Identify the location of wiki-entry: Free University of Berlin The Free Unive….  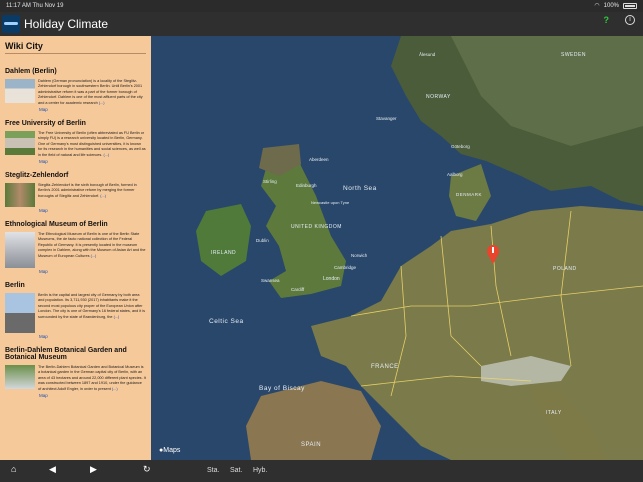
(75, 142).